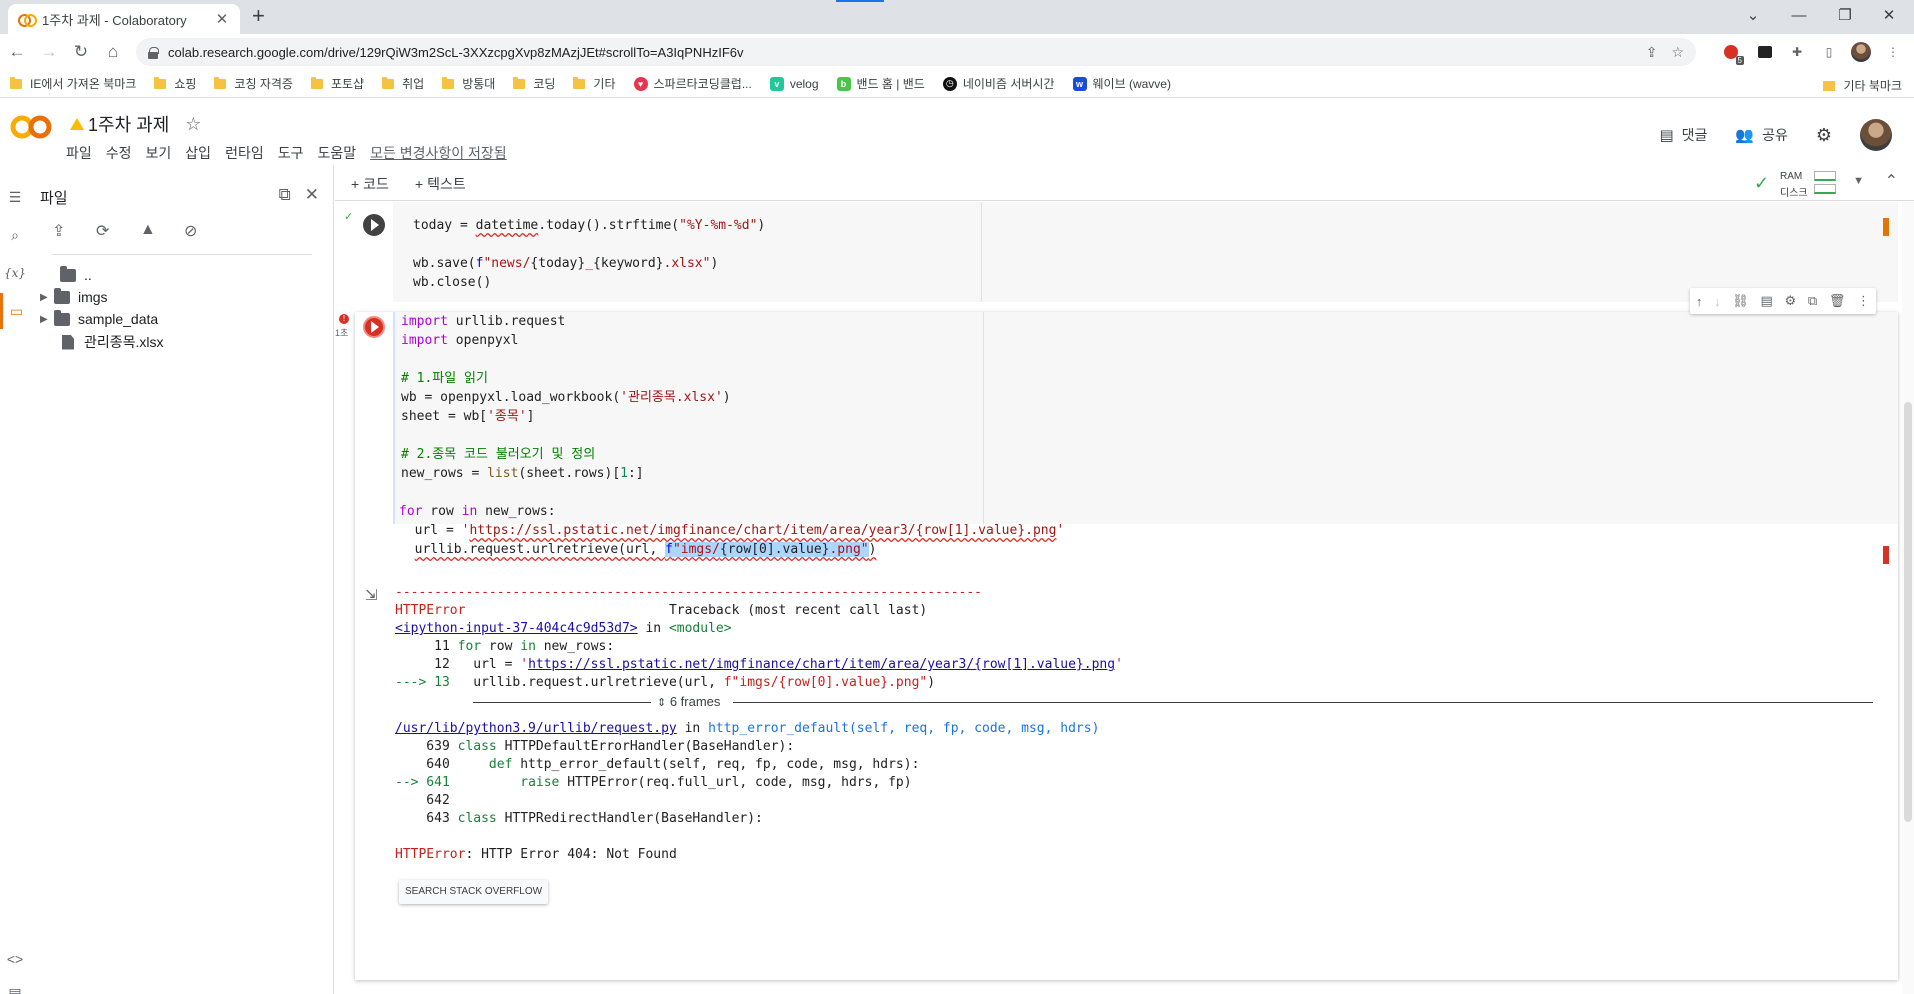  I want to click on resources-indicator: ✓ RAM 디스크, so click(1799, 184).